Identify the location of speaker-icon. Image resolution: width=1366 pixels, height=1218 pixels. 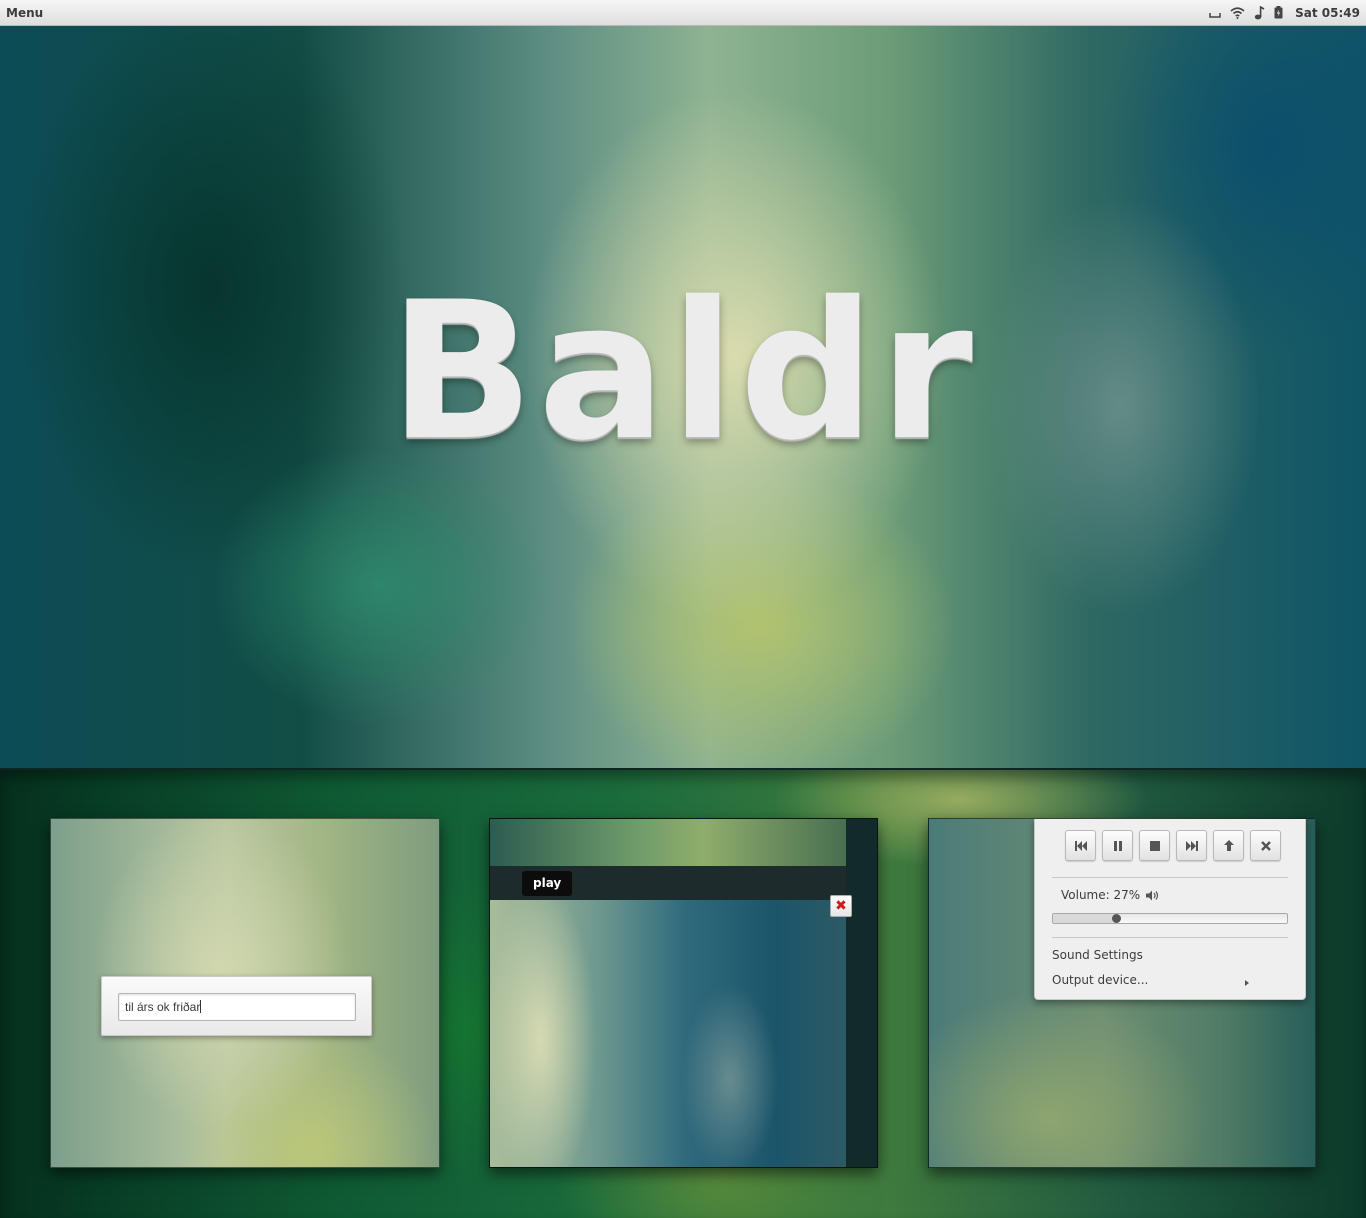
(1152, 895).